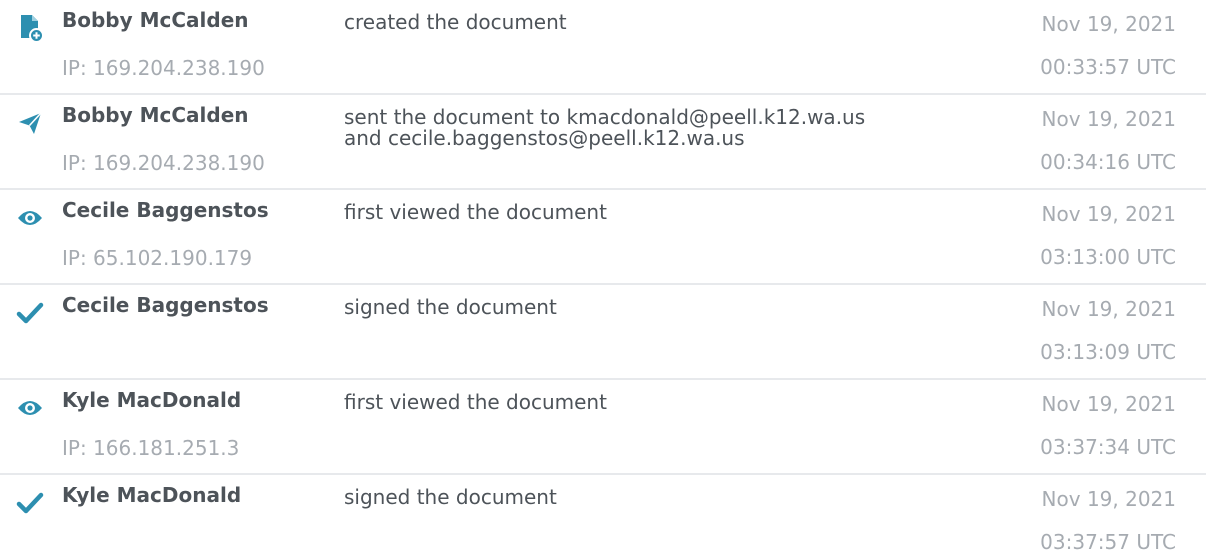 The image size is (1206, 559). I want to click on event-time: 03:13:00 UTC, so click(1108, 257).